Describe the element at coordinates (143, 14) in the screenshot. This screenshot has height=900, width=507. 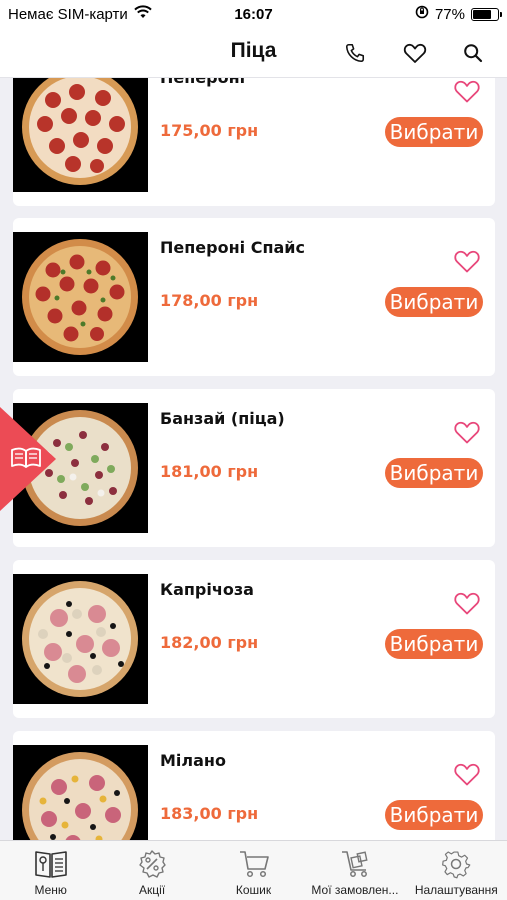
I see `wifi-icon` at that location.